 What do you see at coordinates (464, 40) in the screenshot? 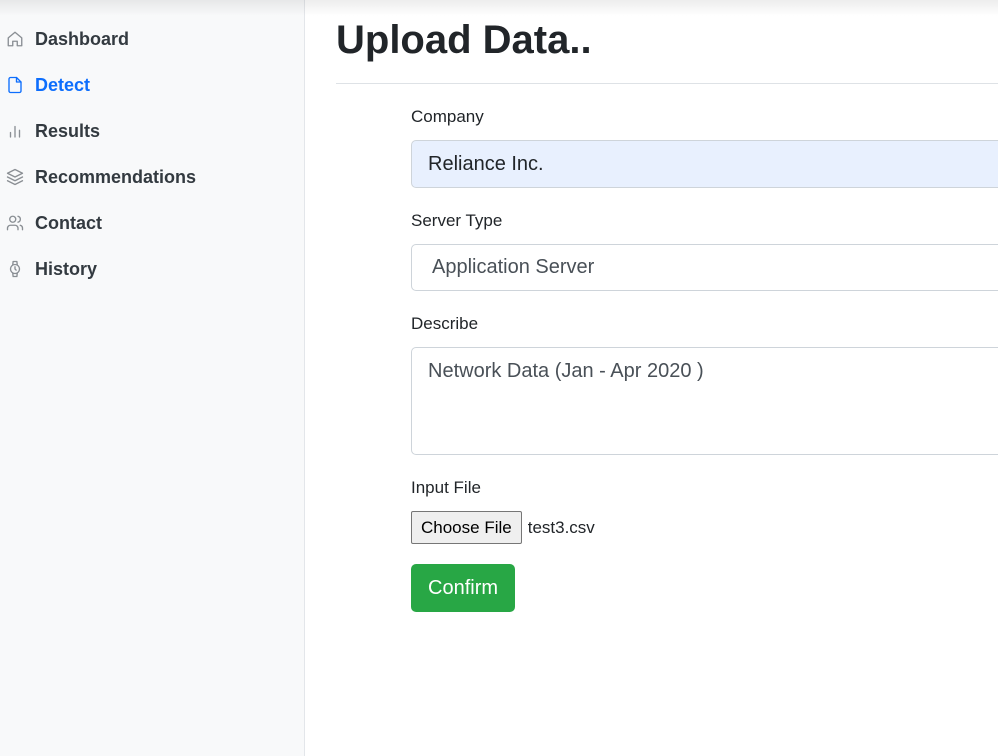
I see `page-title: Upload Data..` at bounding box center [464, 40].